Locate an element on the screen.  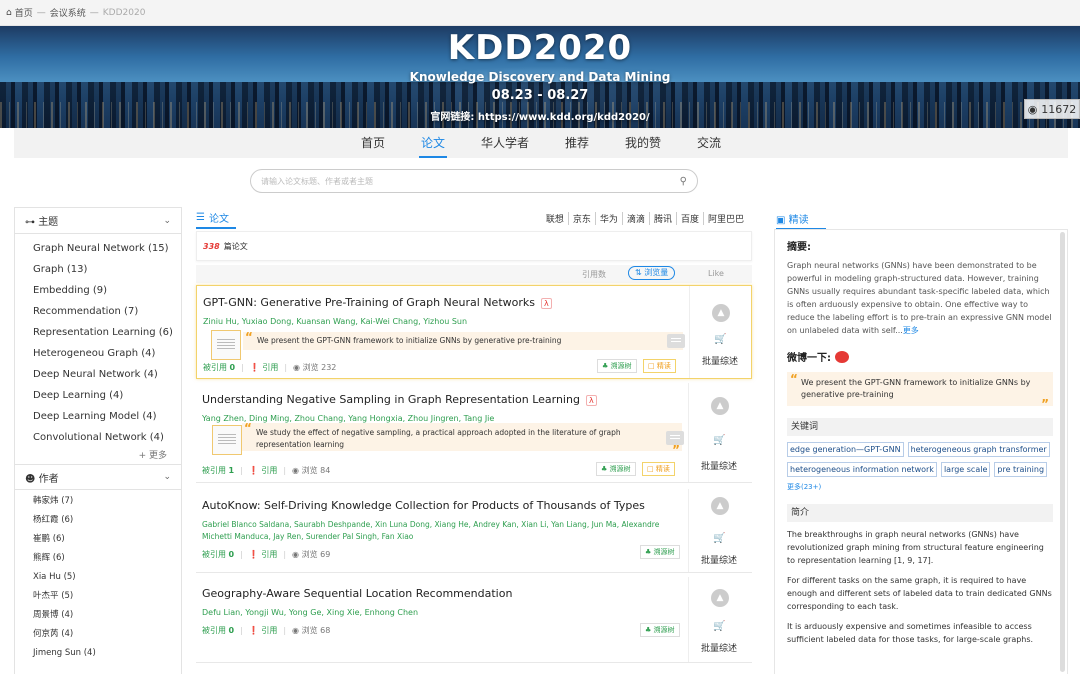
author-item: 杨红霞 (6) is located at coordinates (98, 520).